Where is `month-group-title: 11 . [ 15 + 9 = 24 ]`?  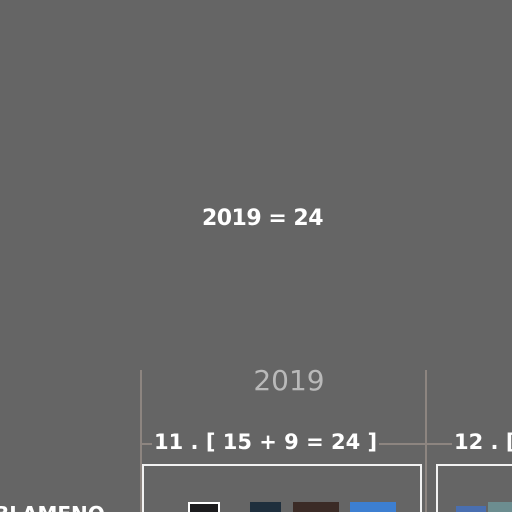 month-group-title: 11 . [ 15 + 9 = 24 ] is located at coordinates (266, 442).